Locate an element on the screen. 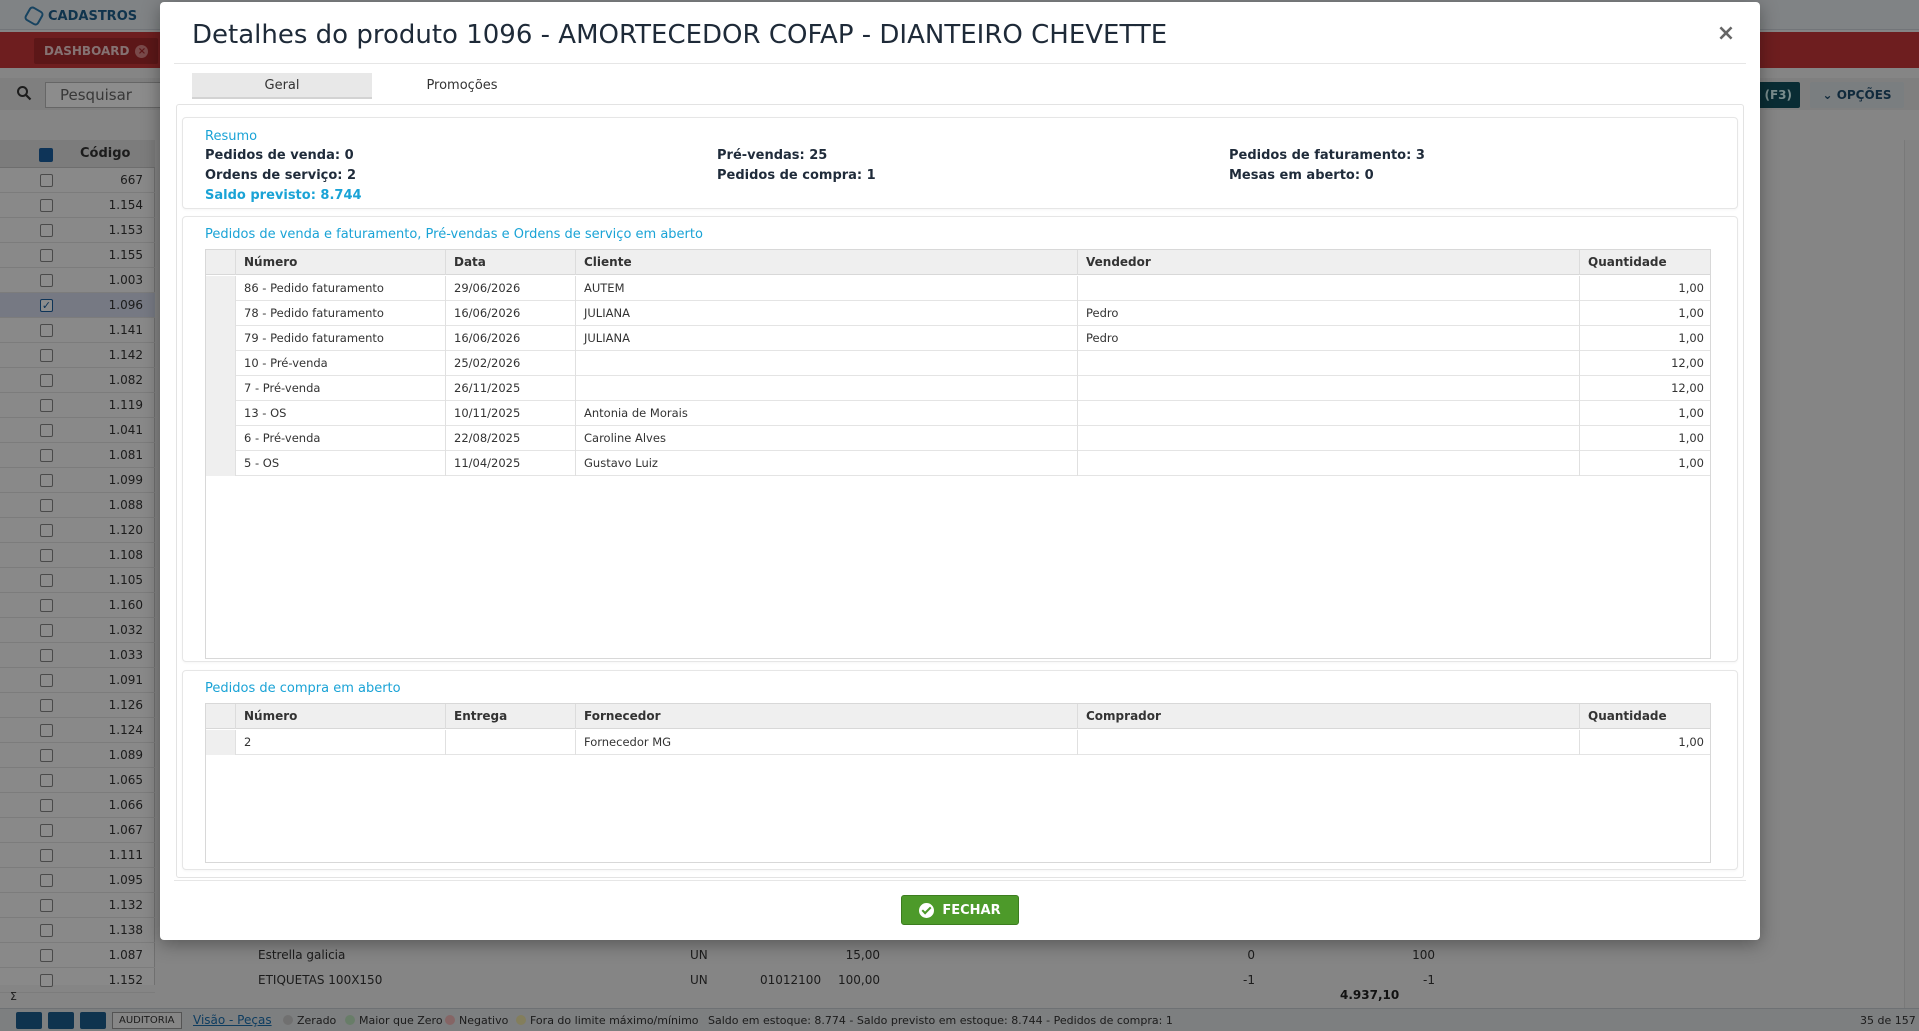 Image resolution: width=1919 pixels, height=1031 pixels. close-icon: × is located at coordinates (1726, 34).